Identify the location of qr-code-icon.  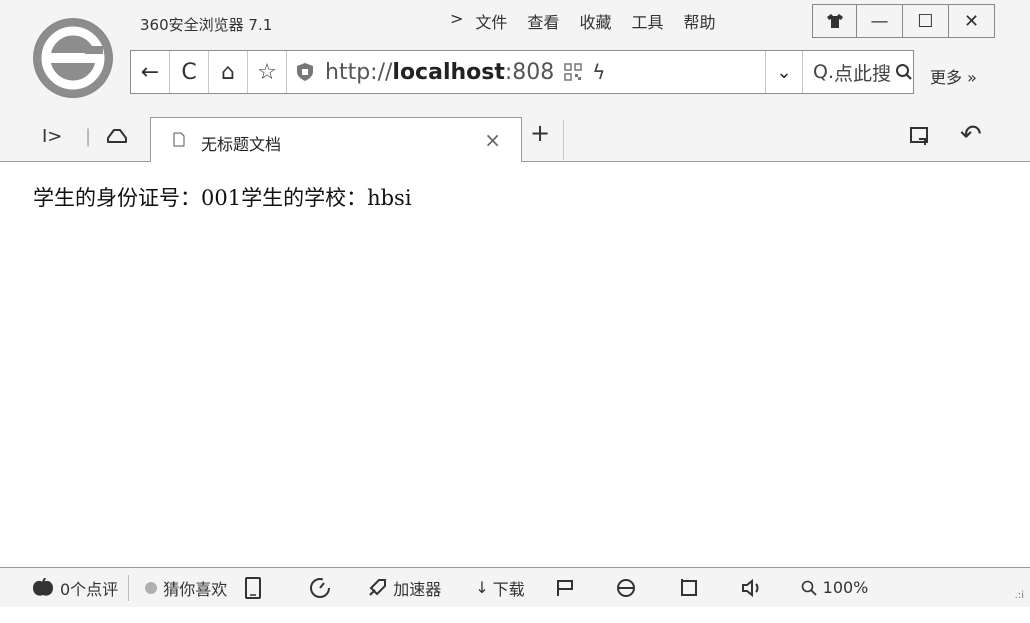
(573, 72).